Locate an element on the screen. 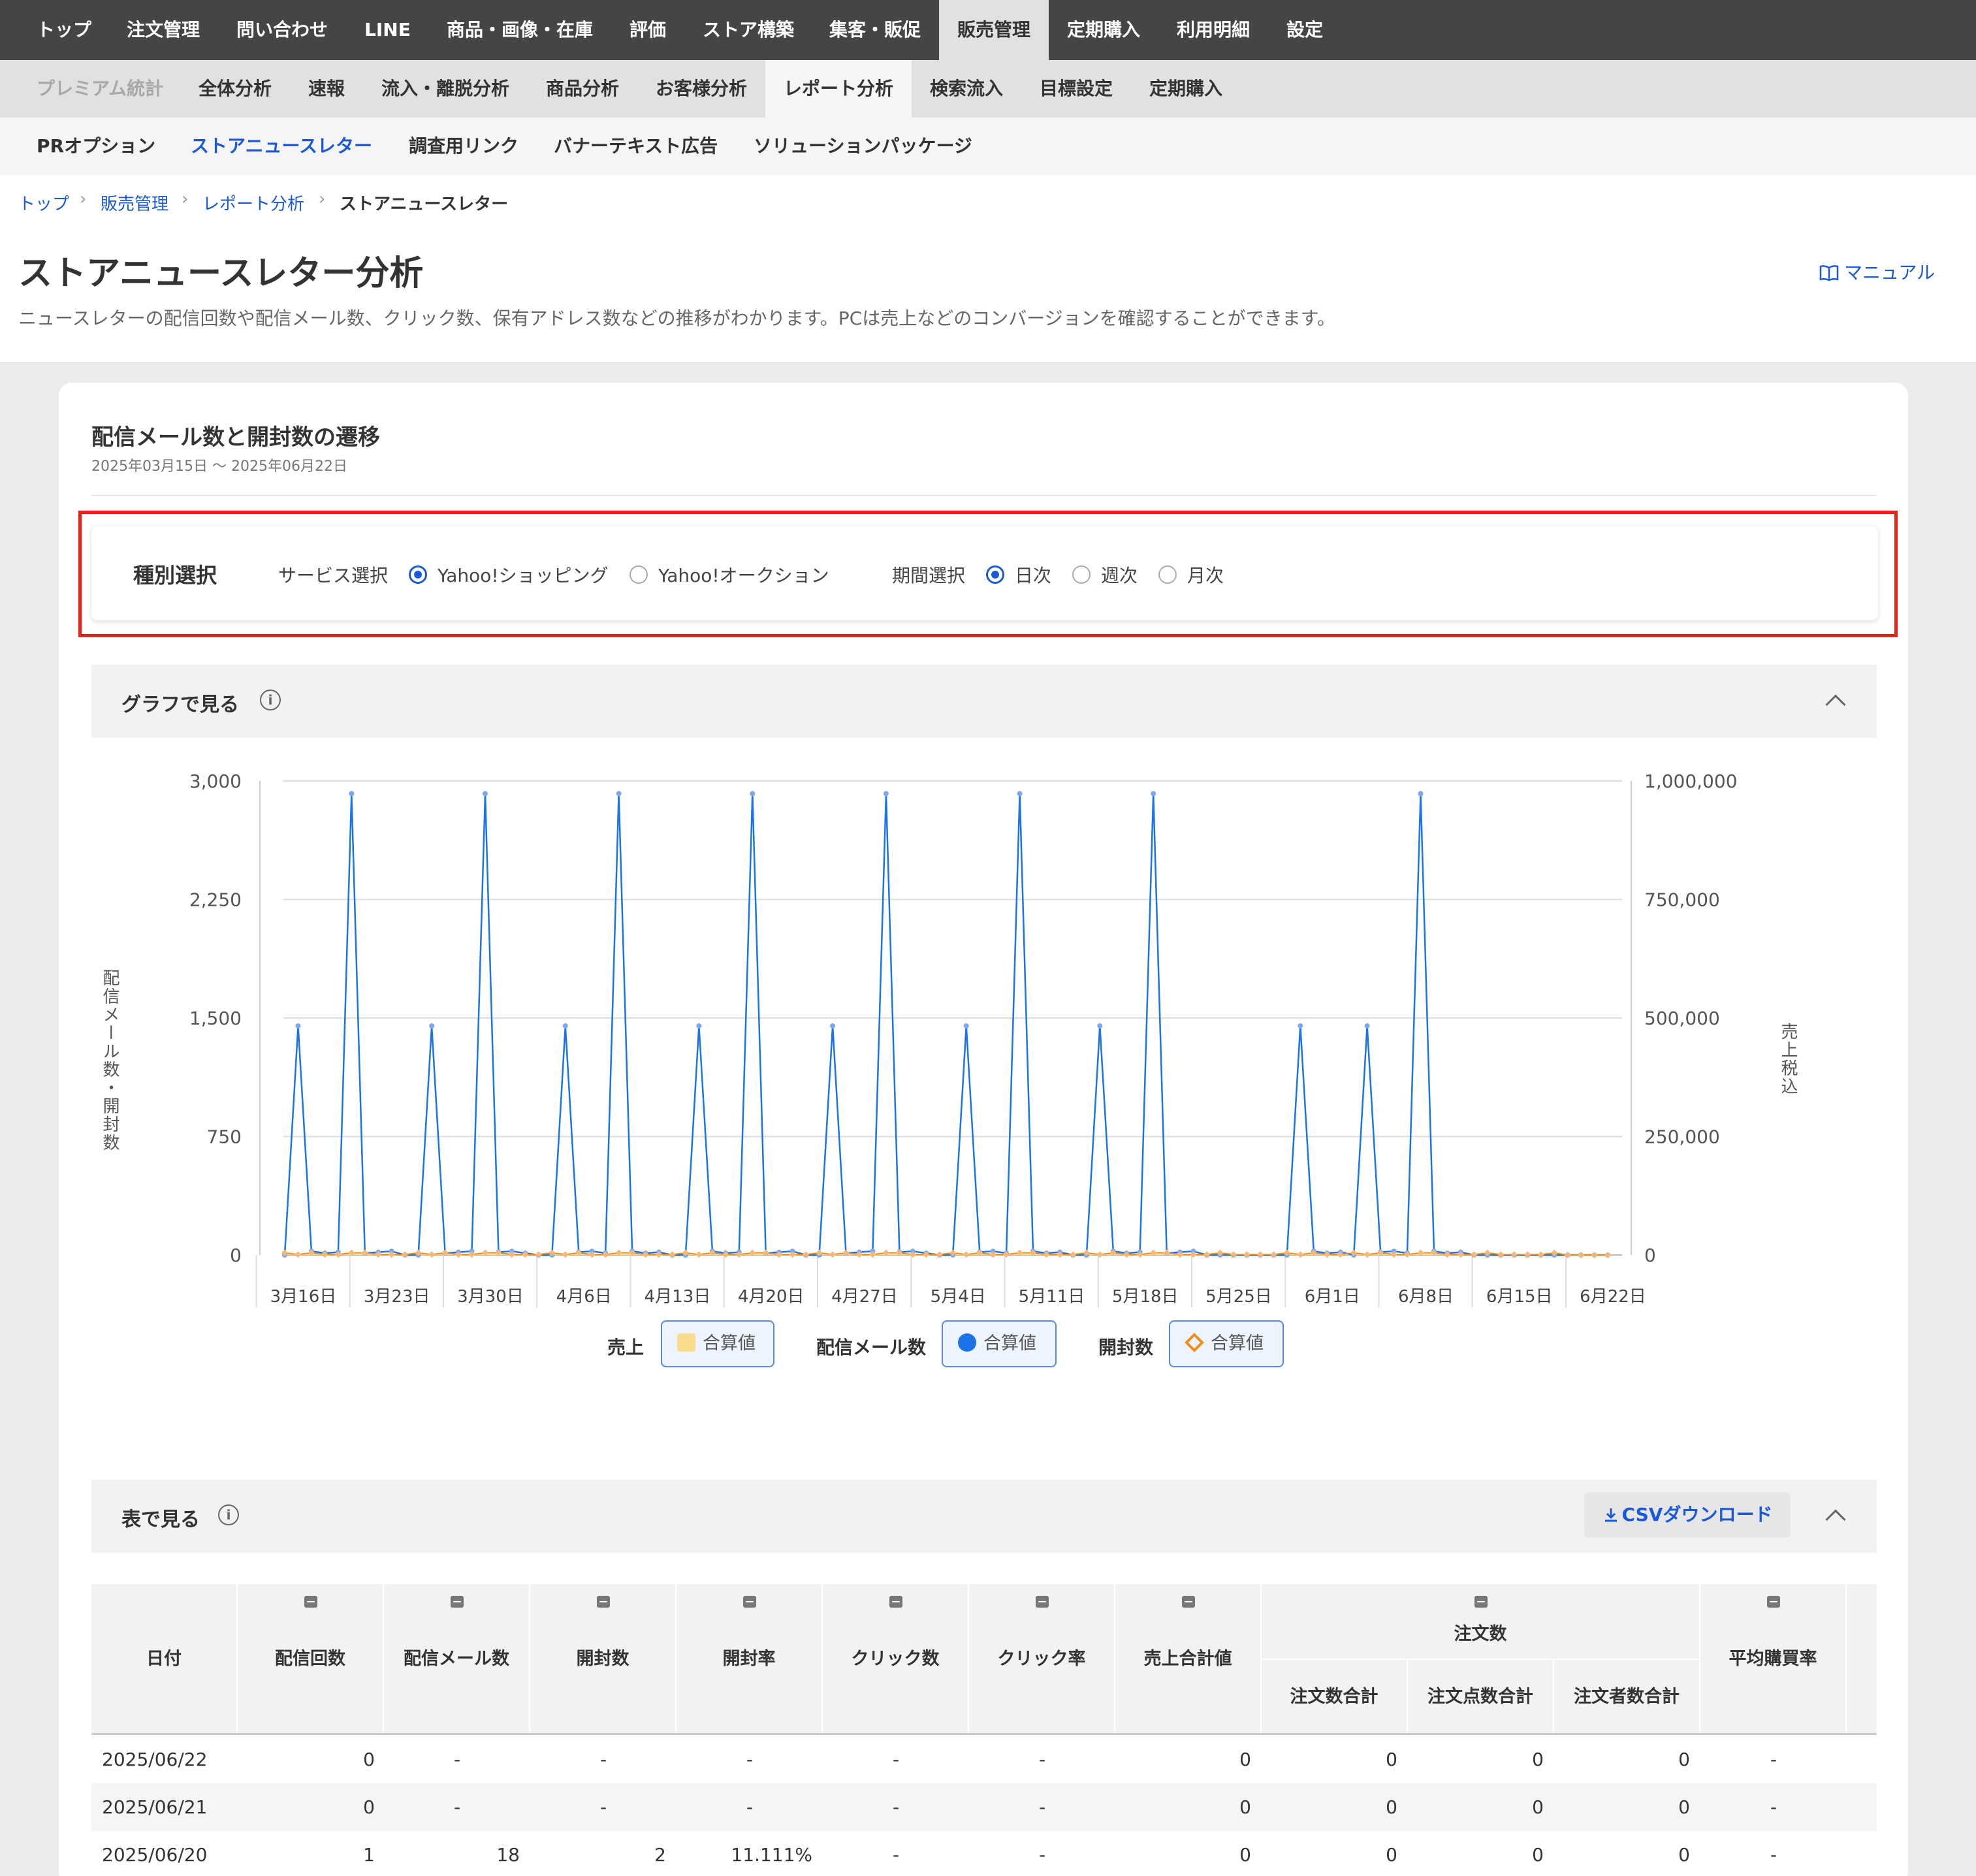 The image size is (1976, 1876). col-click-count-label: クリック数 is located at coordinates (895, 1658).